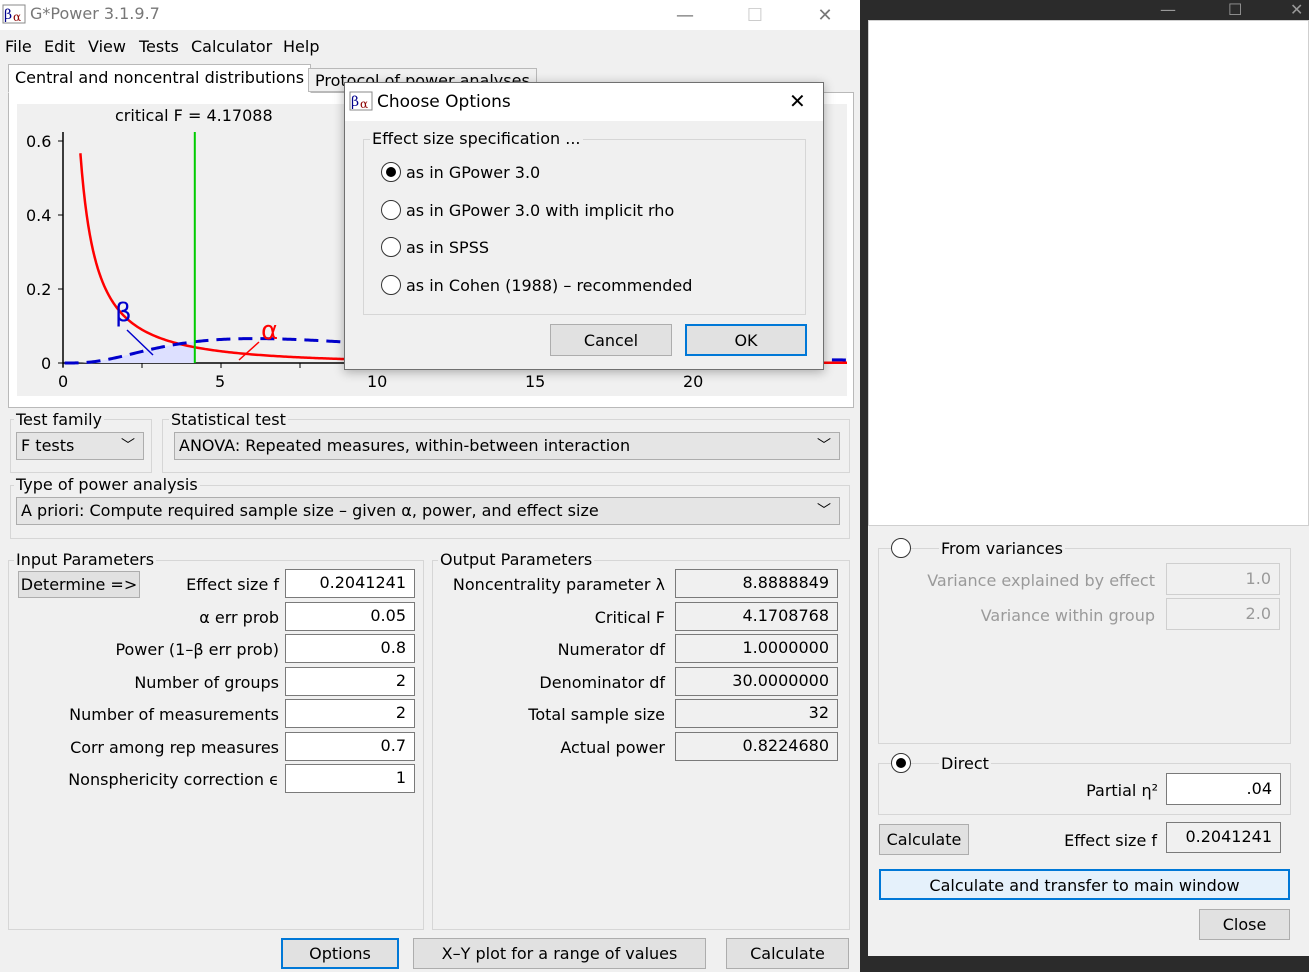 This screenshot has height=972, width=1309. Describe the element at coordinates (270, 331) in the screenshot. I see `alpha-label: α` at that location.